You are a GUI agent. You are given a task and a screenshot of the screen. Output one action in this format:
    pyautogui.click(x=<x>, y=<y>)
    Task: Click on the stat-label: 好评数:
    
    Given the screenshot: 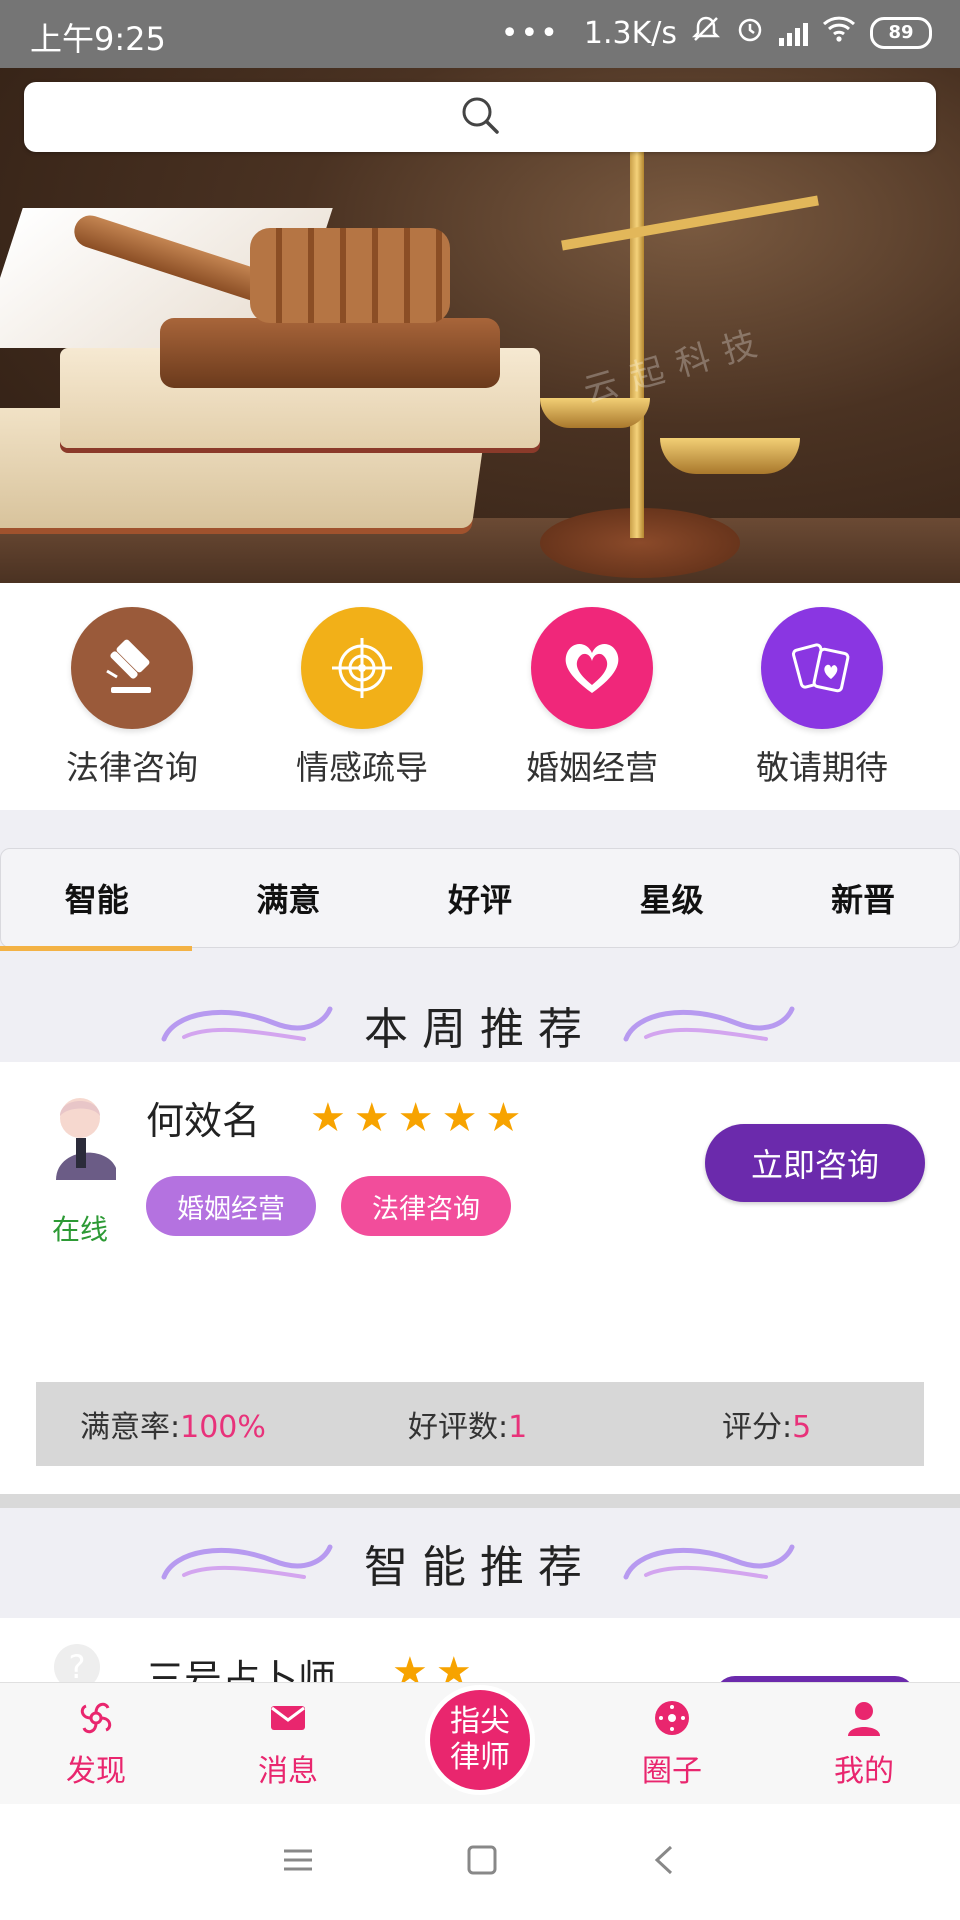 What is the action you would take?
    pyautogui.click(x=458, y=1427)
    